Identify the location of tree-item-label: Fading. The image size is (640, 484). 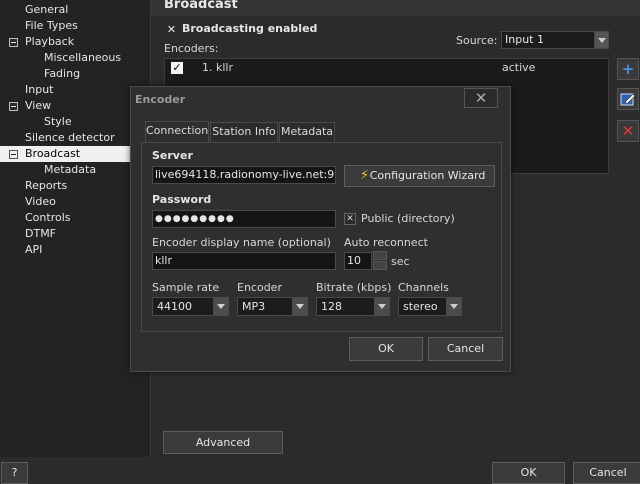
(62, 73).